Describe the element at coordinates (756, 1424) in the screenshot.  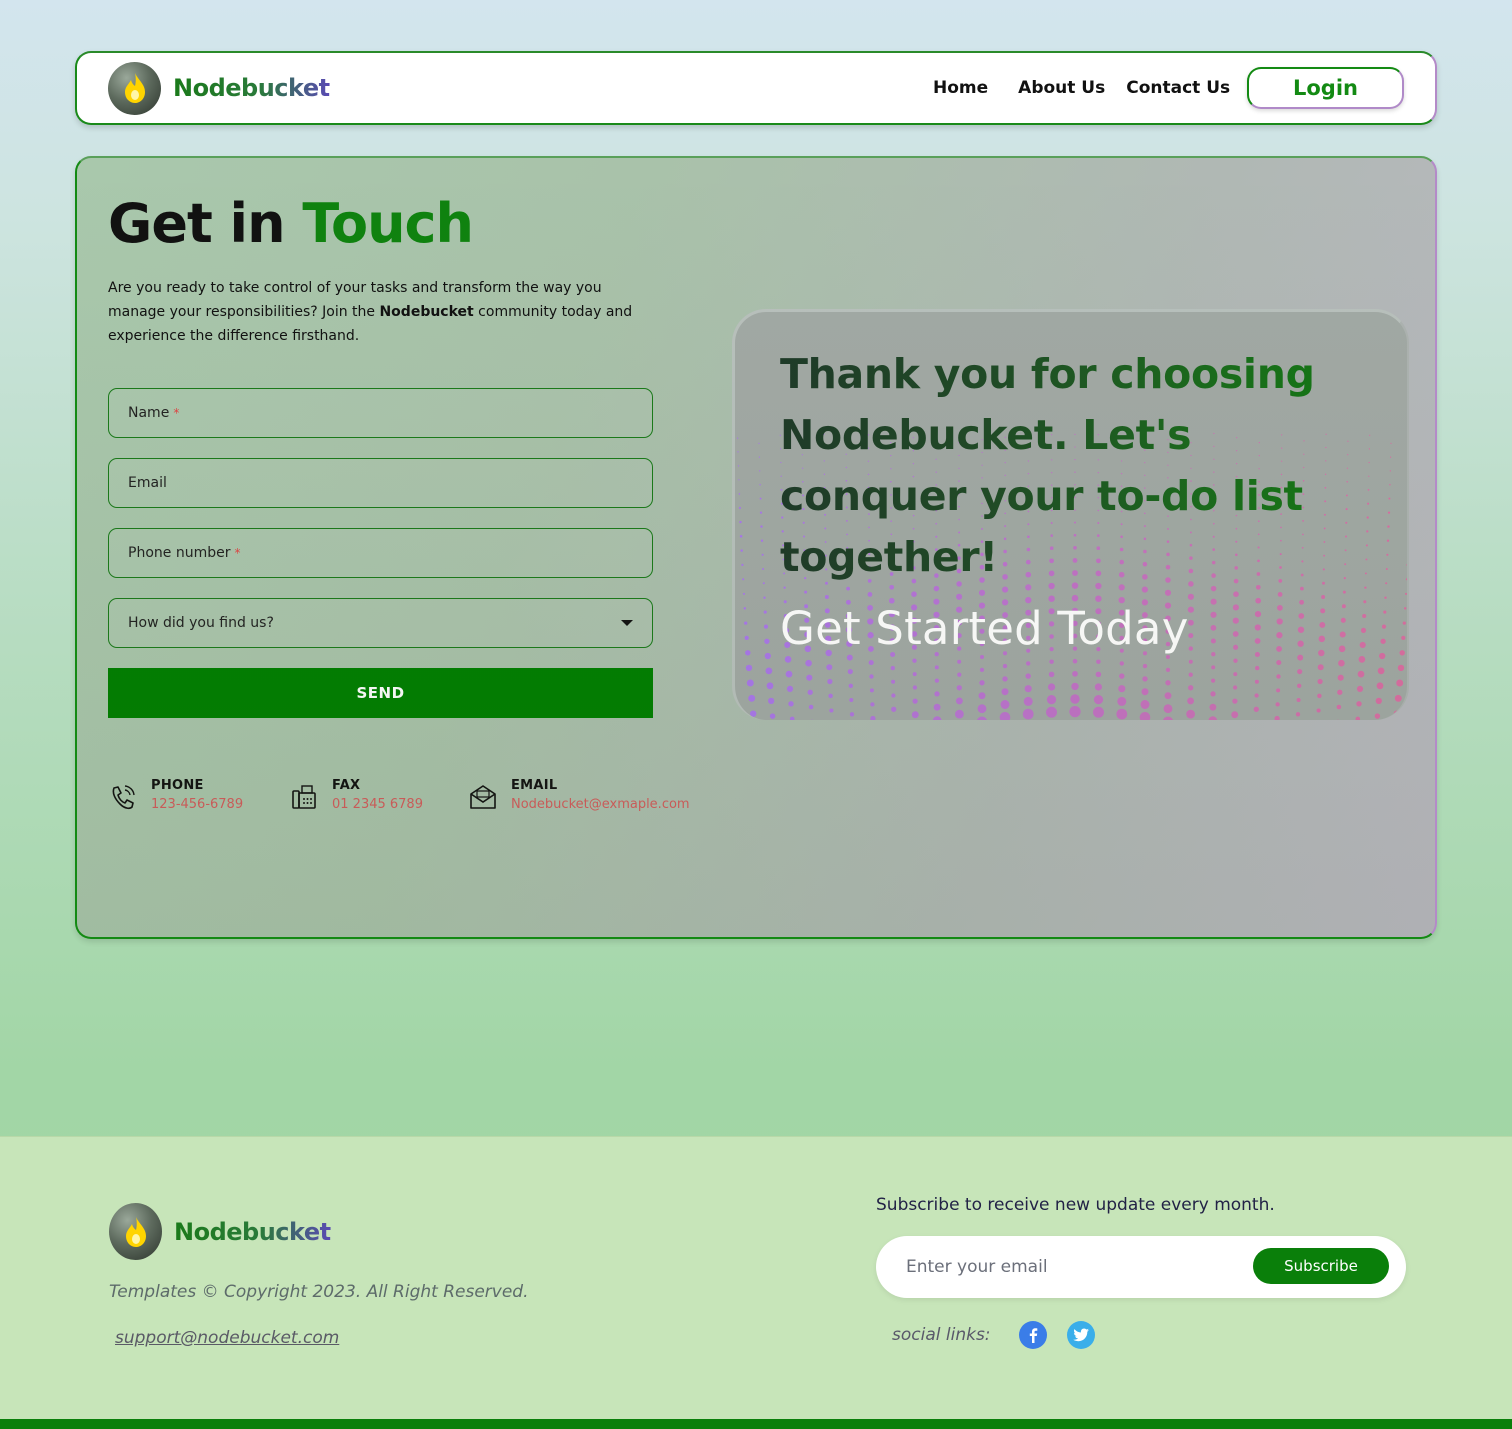
I see `footer-bottom-bar` at that location.